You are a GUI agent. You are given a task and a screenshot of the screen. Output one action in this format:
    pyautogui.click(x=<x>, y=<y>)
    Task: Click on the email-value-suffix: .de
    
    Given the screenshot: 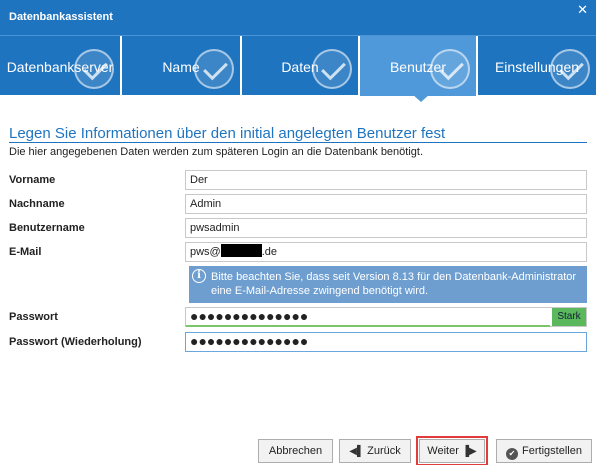 What is the action you would take?
    pyautogui.click(x=269, y=252)
    